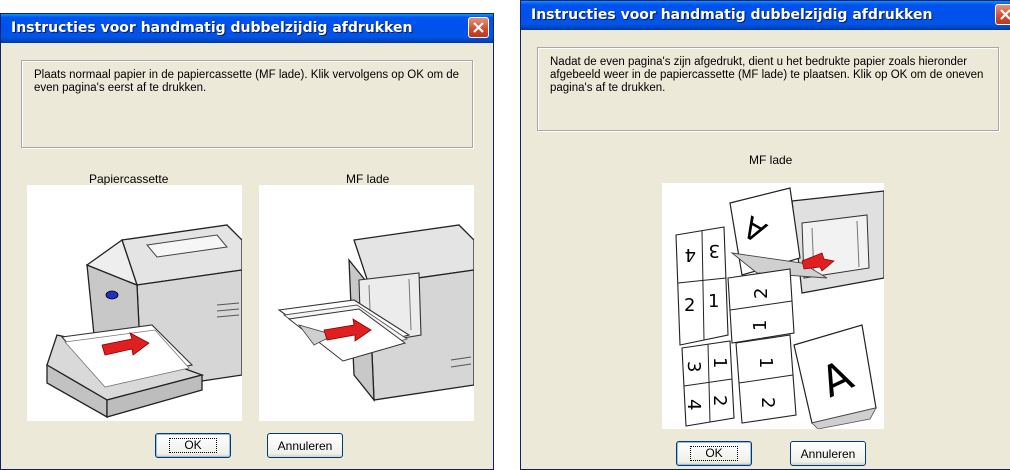 This screenshot has height=470, width=1010. Describe the element at coordinates (129, 179) in the screenshot. I see `paper-cassette-label: Papiercassette` at that location.